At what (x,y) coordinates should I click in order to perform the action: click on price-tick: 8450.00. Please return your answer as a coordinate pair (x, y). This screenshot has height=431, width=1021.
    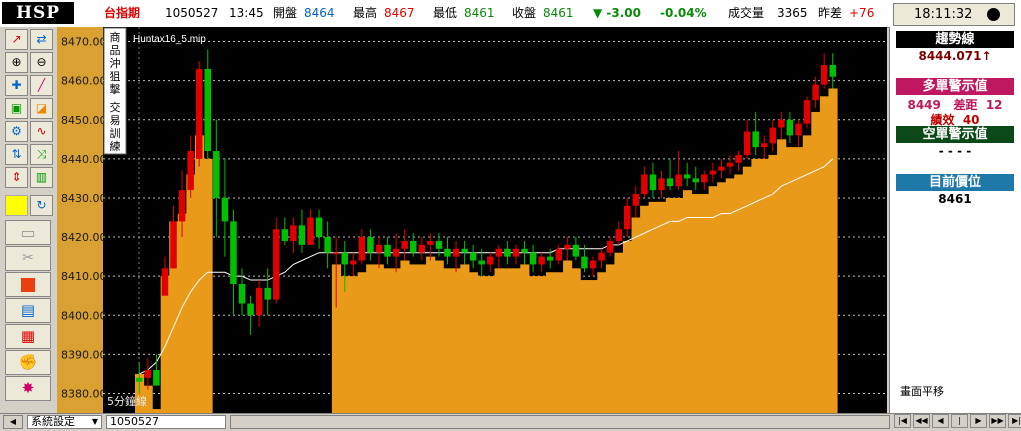
    Looking at the image, I should click on (84, 120).